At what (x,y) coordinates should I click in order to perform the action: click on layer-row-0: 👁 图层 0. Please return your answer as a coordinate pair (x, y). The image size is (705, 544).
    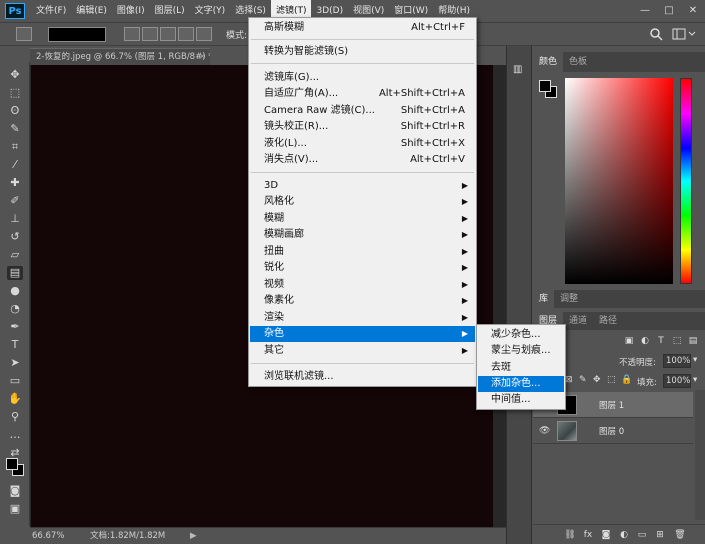
    Looking at the image, I should click on (613, 431).